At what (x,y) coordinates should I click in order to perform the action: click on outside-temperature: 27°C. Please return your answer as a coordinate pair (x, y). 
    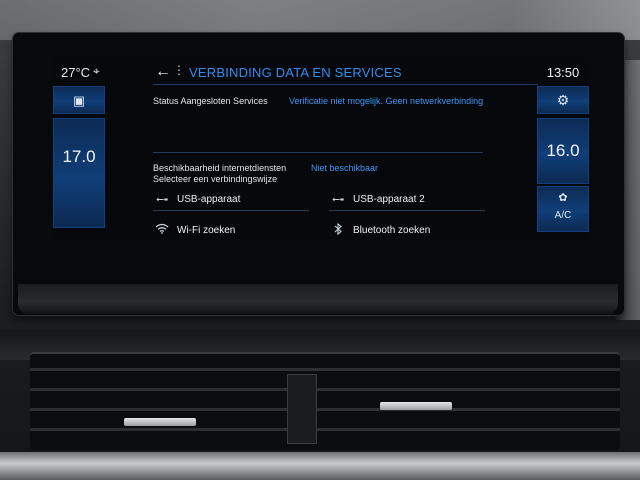
    Looking at the image, I should click on (76, 72).